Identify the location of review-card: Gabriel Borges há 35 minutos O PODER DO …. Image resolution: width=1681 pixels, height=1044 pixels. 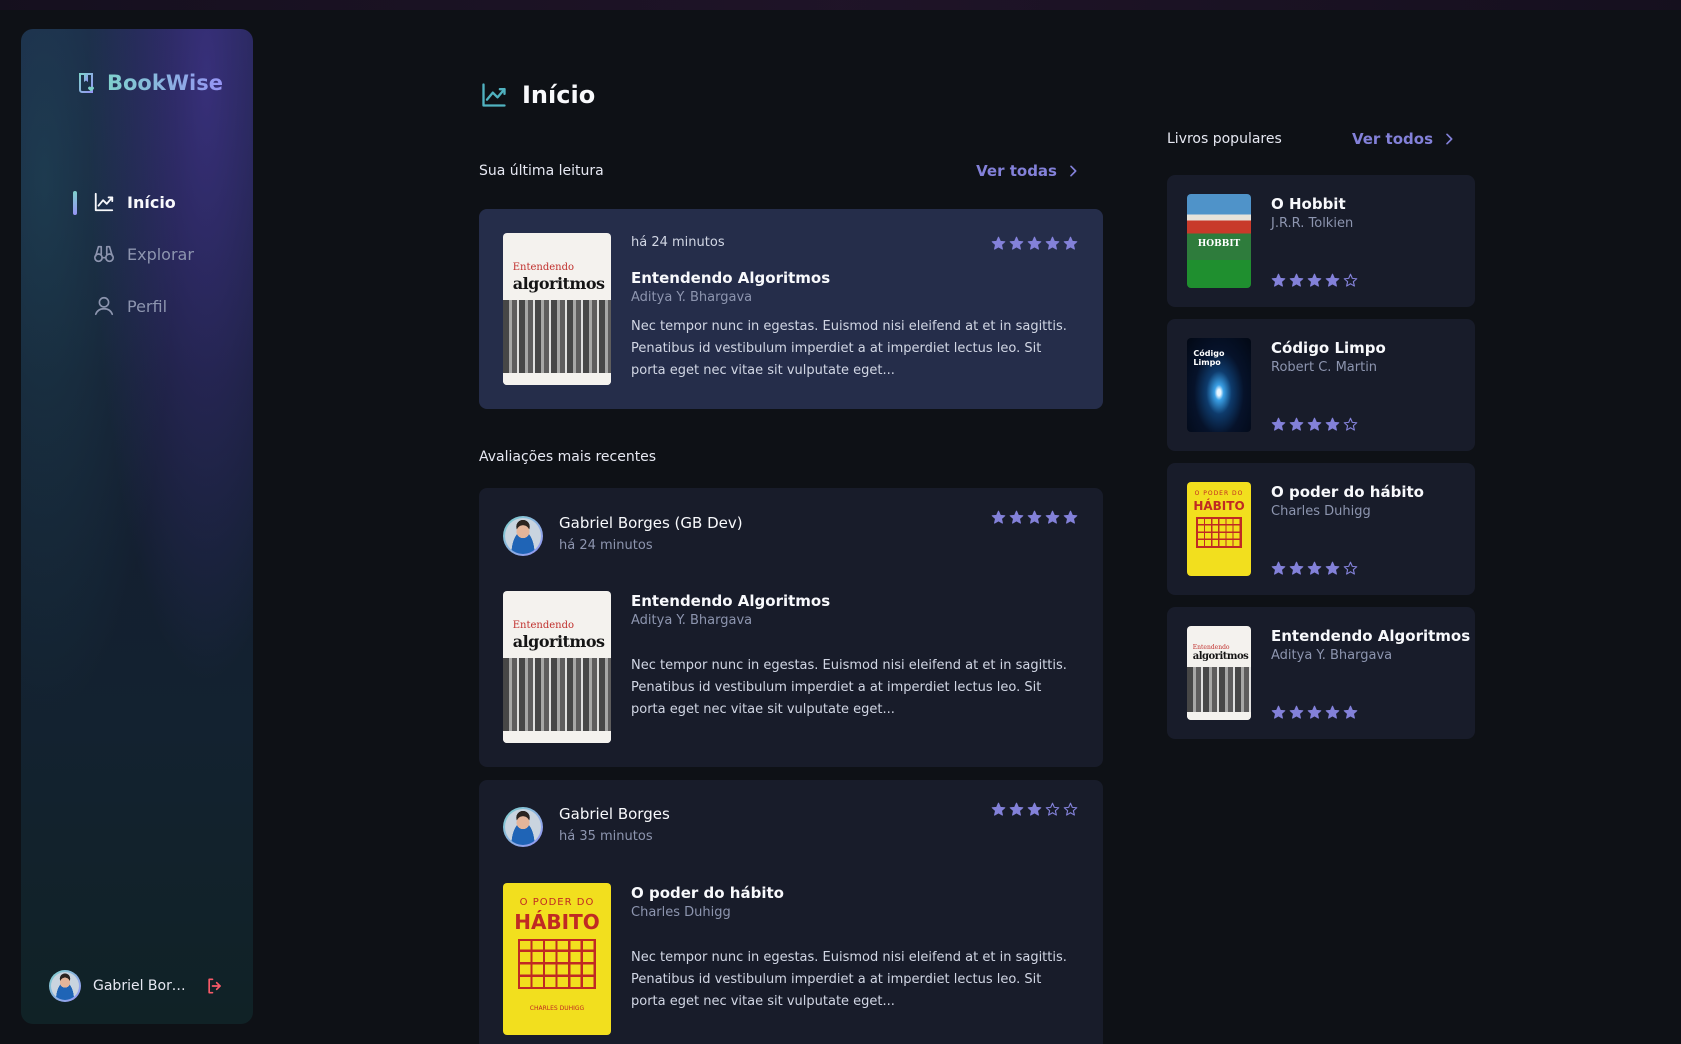
(791, 912).